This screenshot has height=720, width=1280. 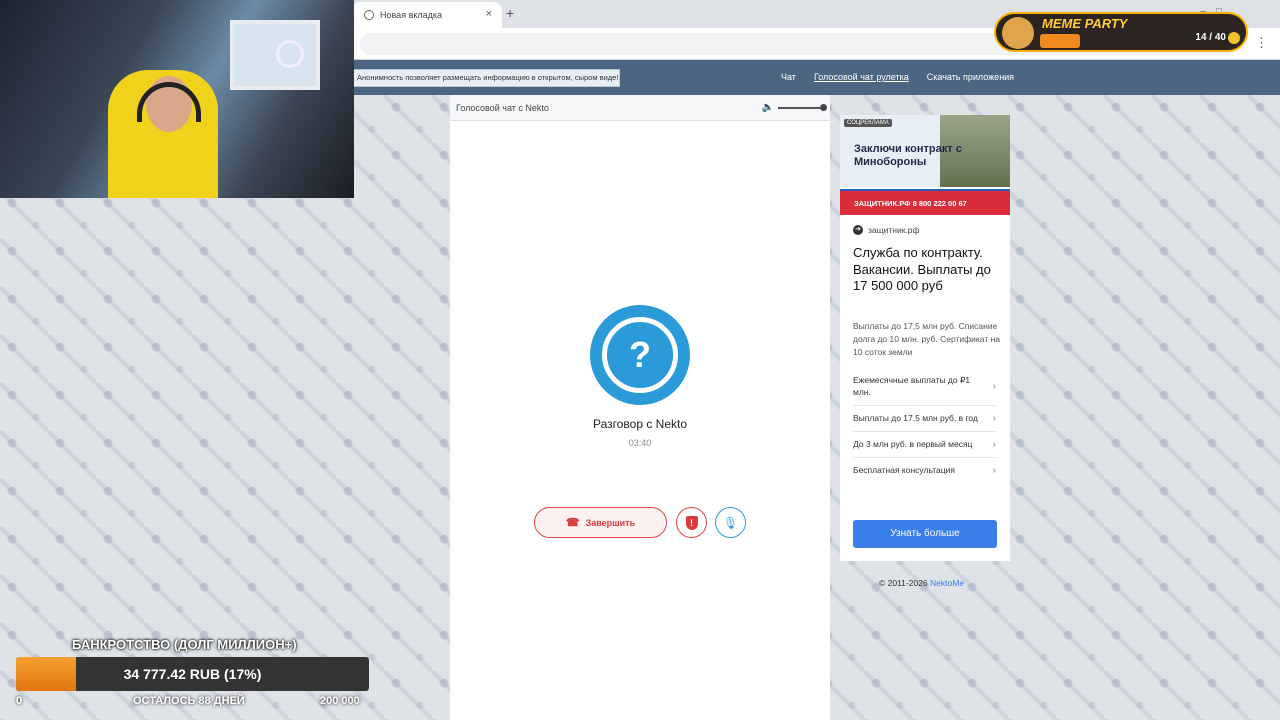 What do you see at coordinates (970, 77) in the screenshot?
I see `nav-link-download-apps: Скачать приложения` at bounding box center [970, 77].